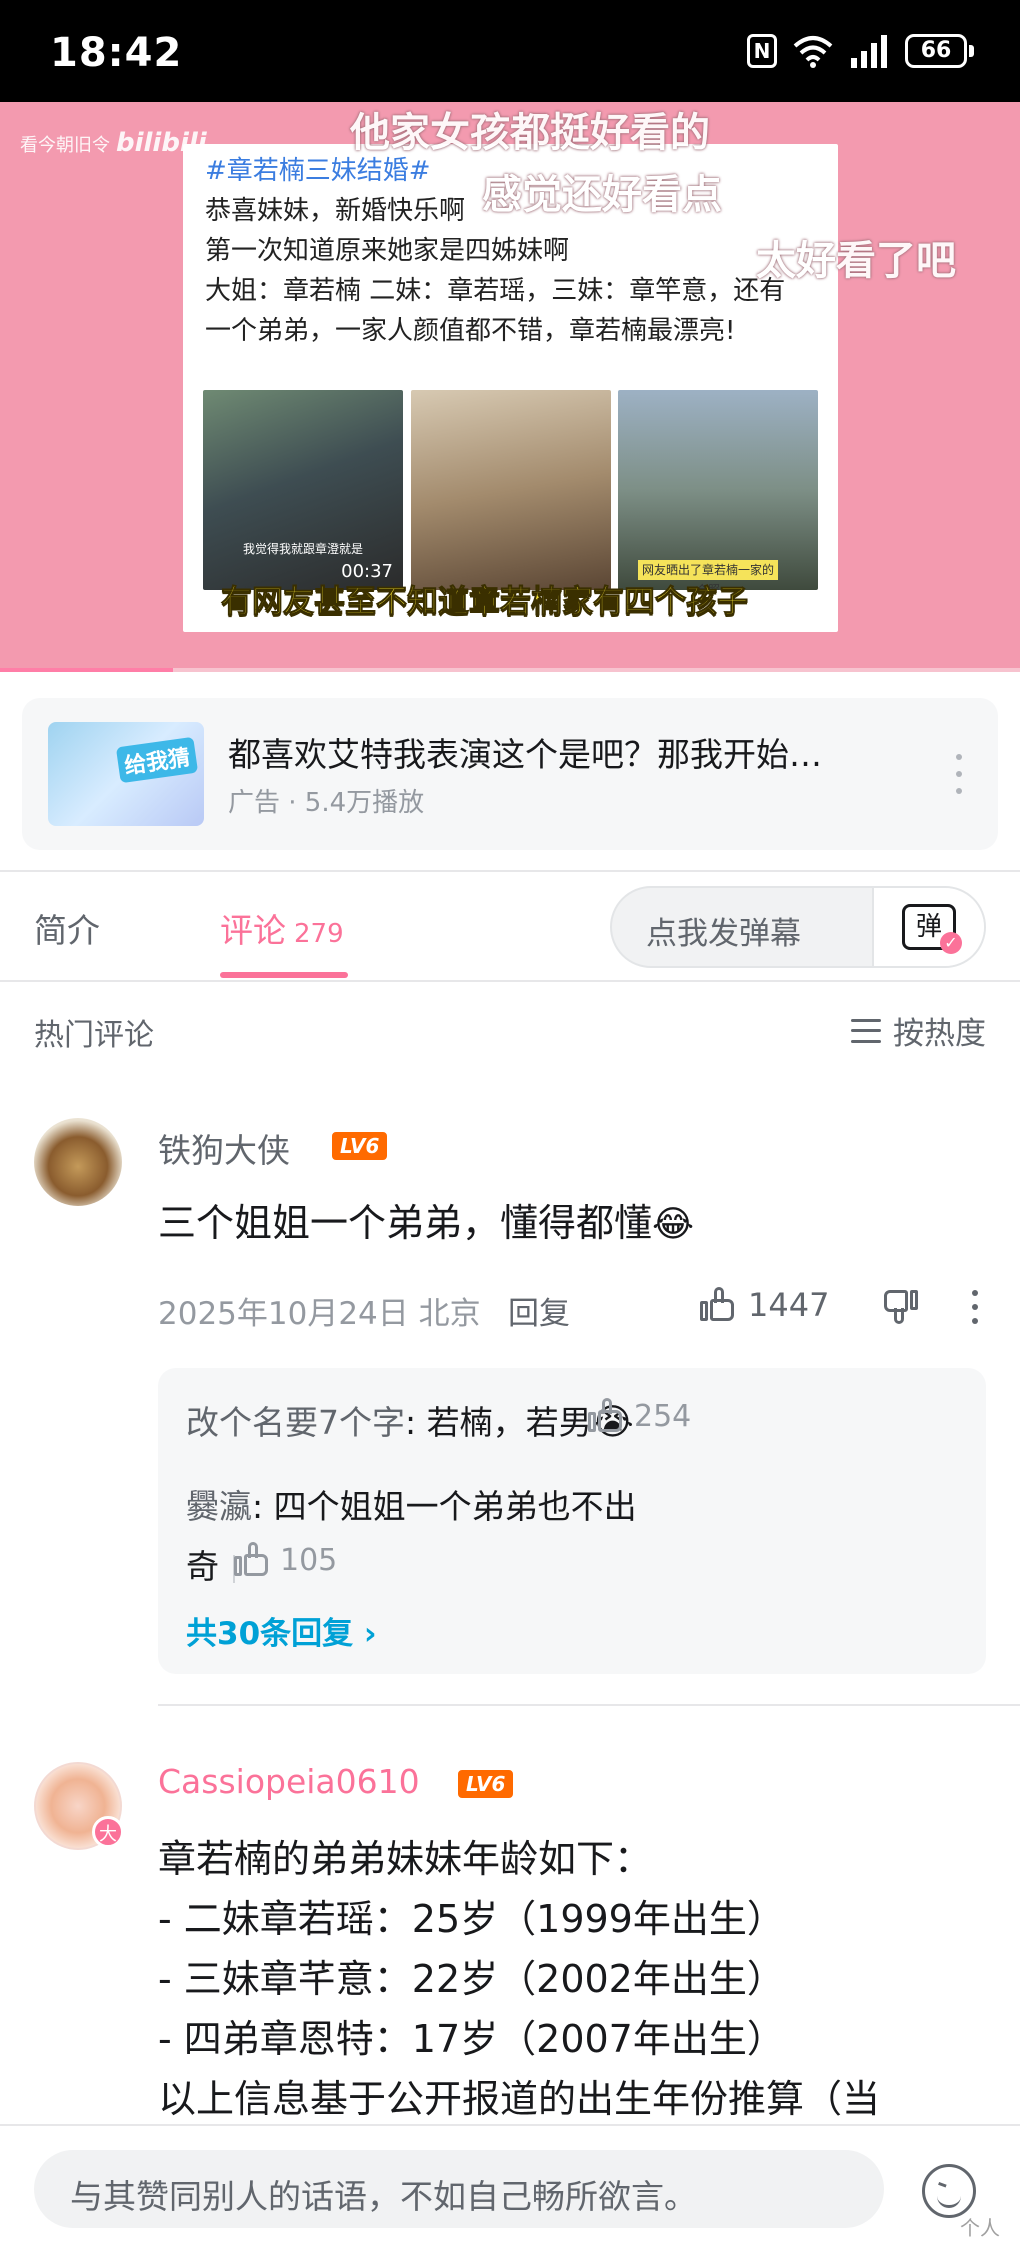 The image size is (1020, 2250). I want to click on danmaku-input: 点我发弹幕 弹 ✓, so click(798, 927).